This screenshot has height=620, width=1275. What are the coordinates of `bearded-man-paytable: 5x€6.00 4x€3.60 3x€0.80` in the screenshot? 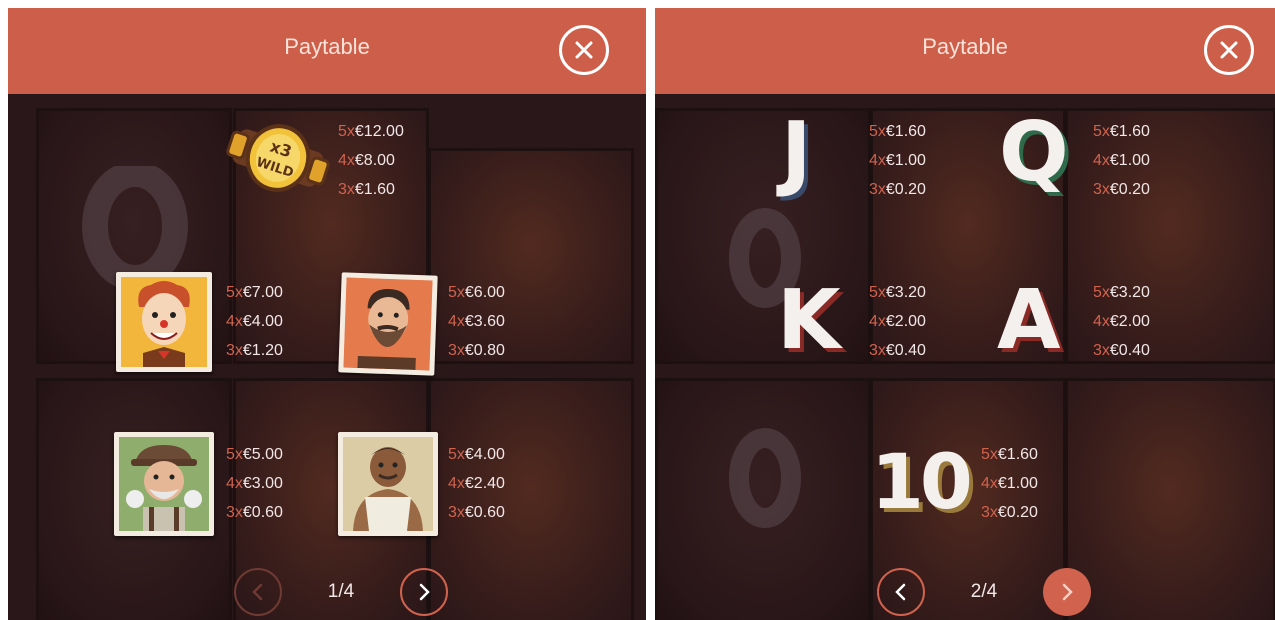 It's located at (476, 321).